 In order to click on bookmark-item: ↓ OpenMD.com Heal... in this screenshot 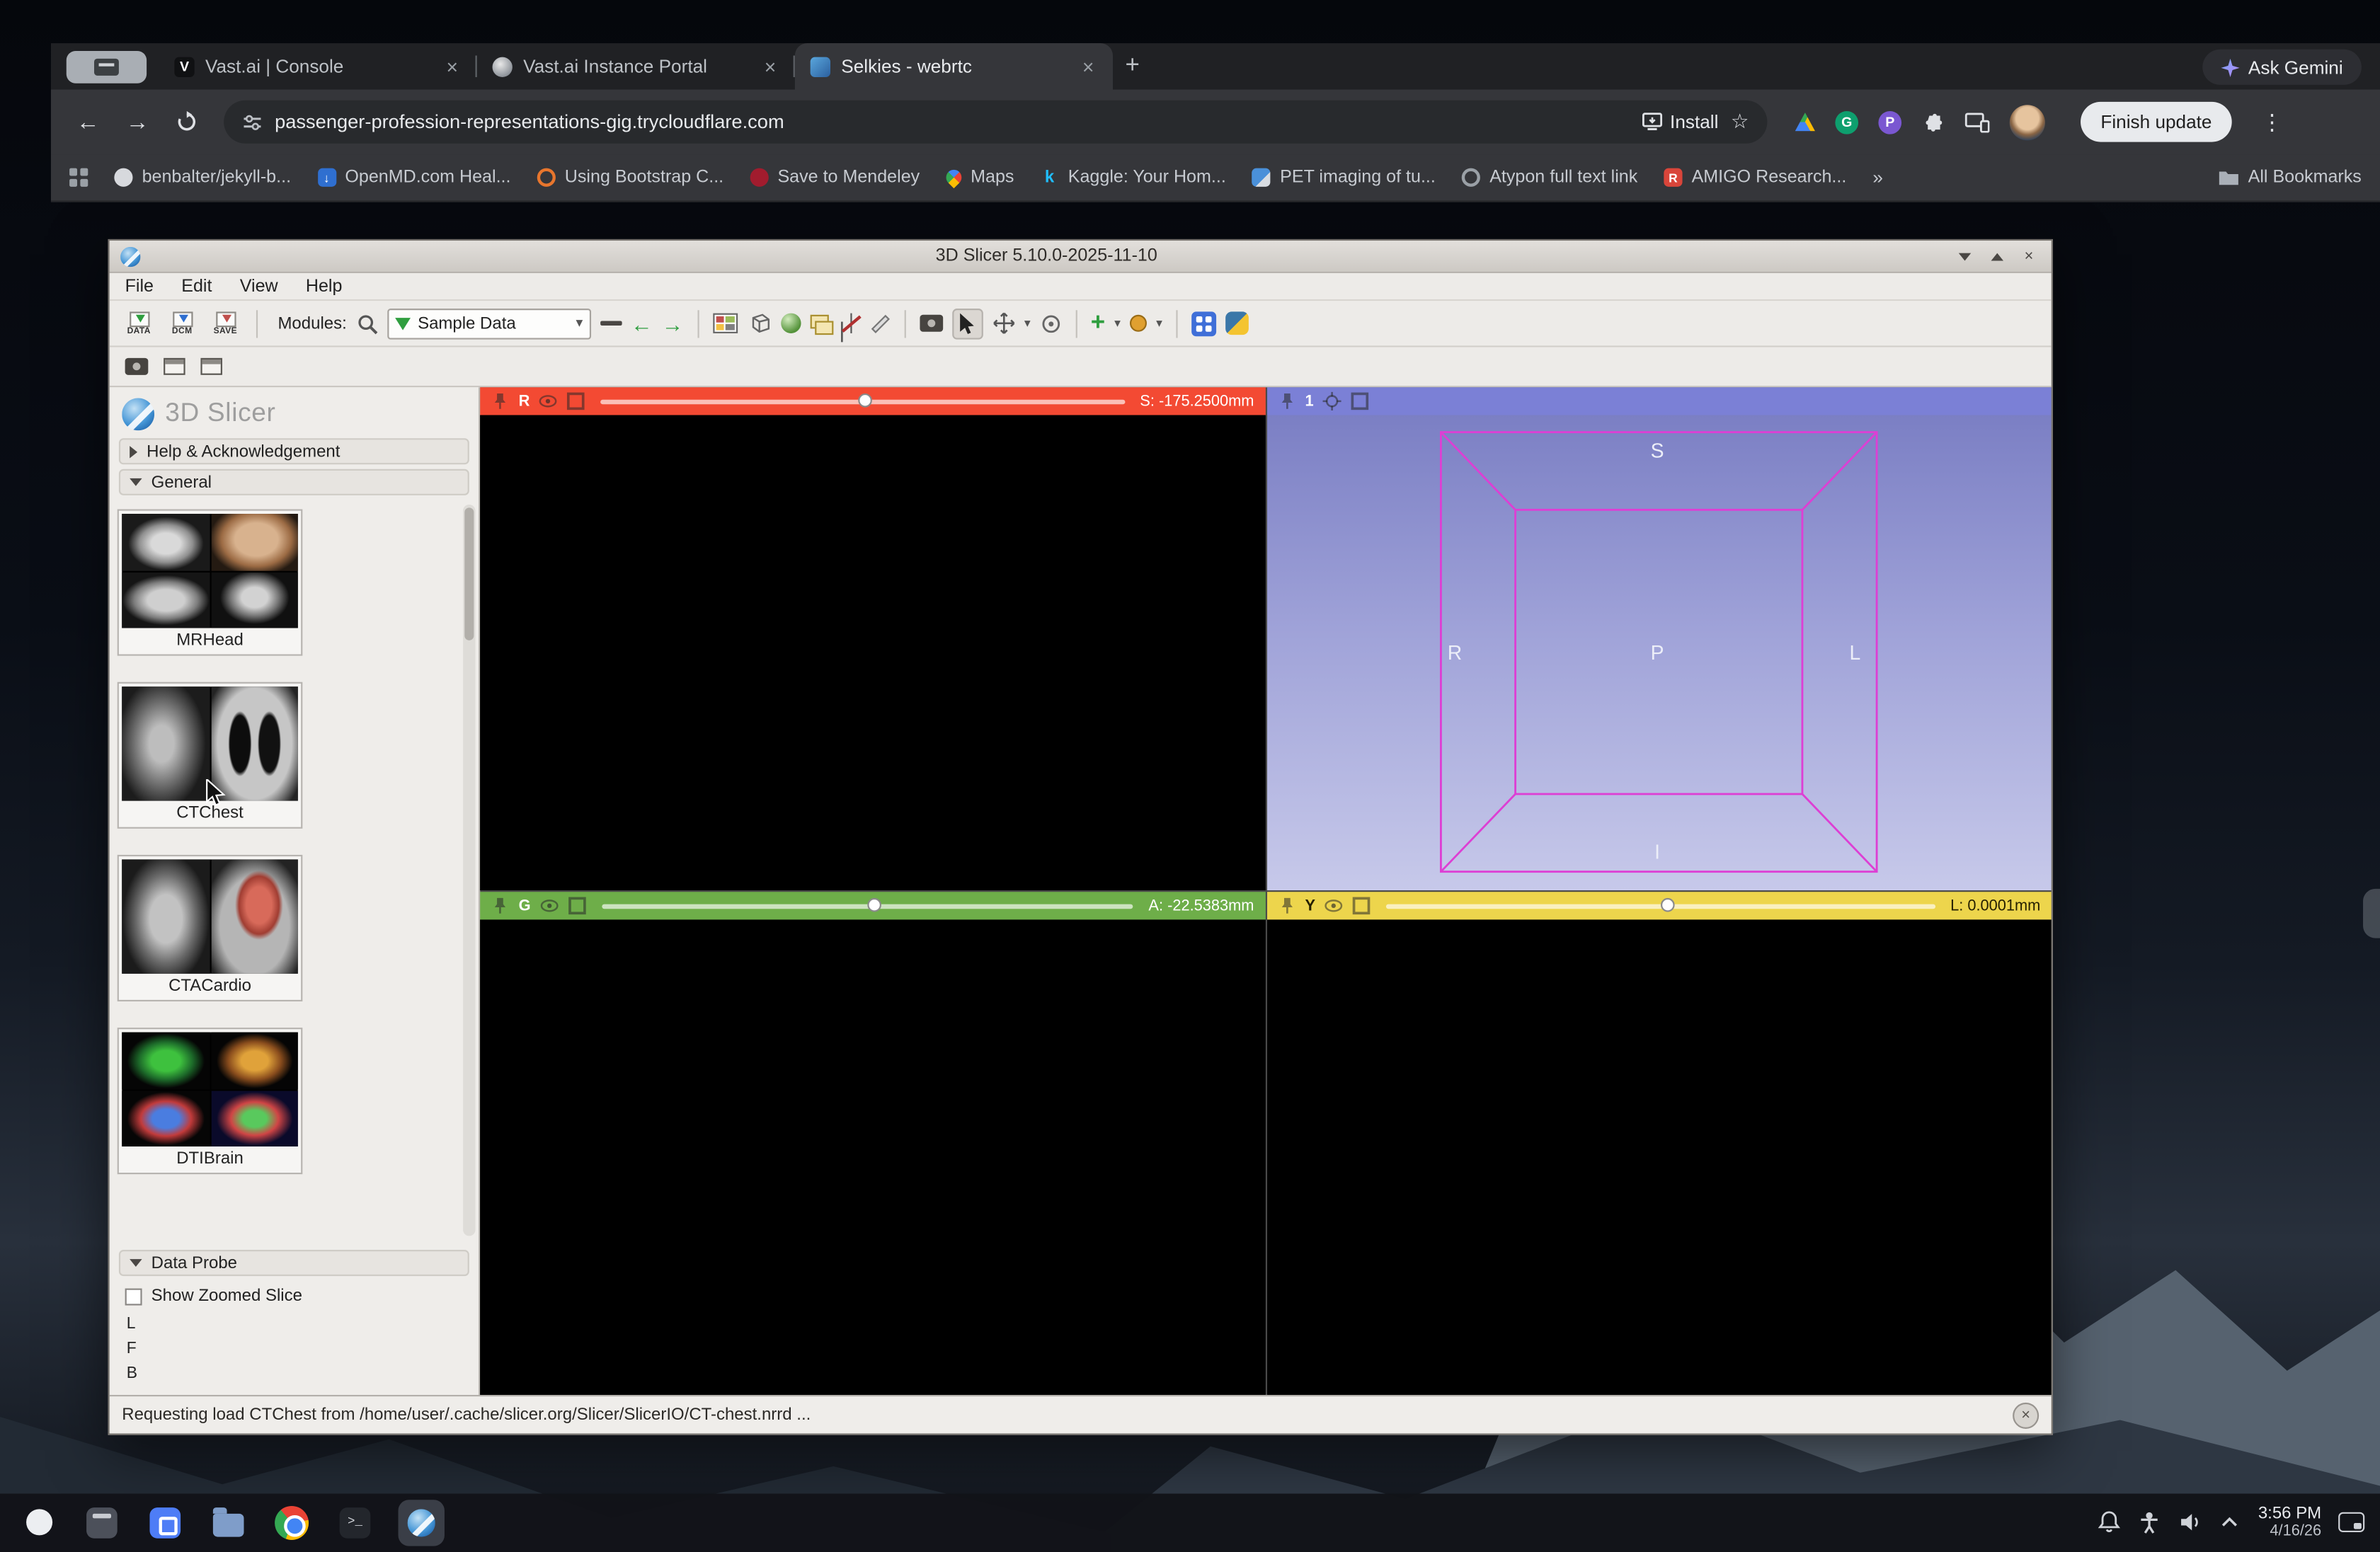, I will do `click(414, 177)`.